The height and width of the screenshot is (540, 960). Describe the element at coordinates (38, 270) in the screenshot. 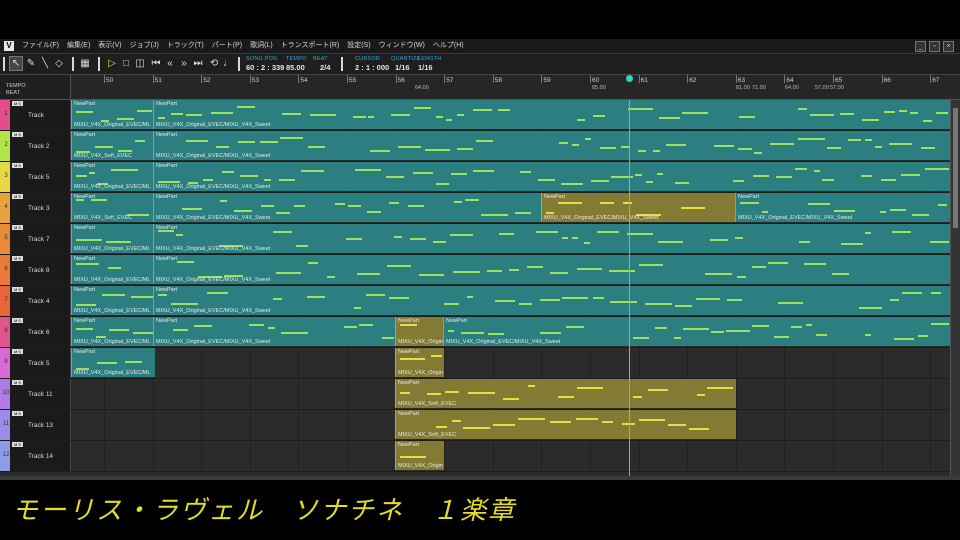

I see `track-name: Track 8` at that location.